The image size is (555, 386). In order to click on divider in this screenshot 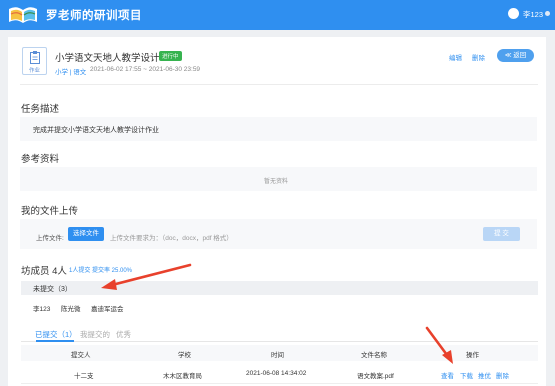, I will do `click(279, 84)`.